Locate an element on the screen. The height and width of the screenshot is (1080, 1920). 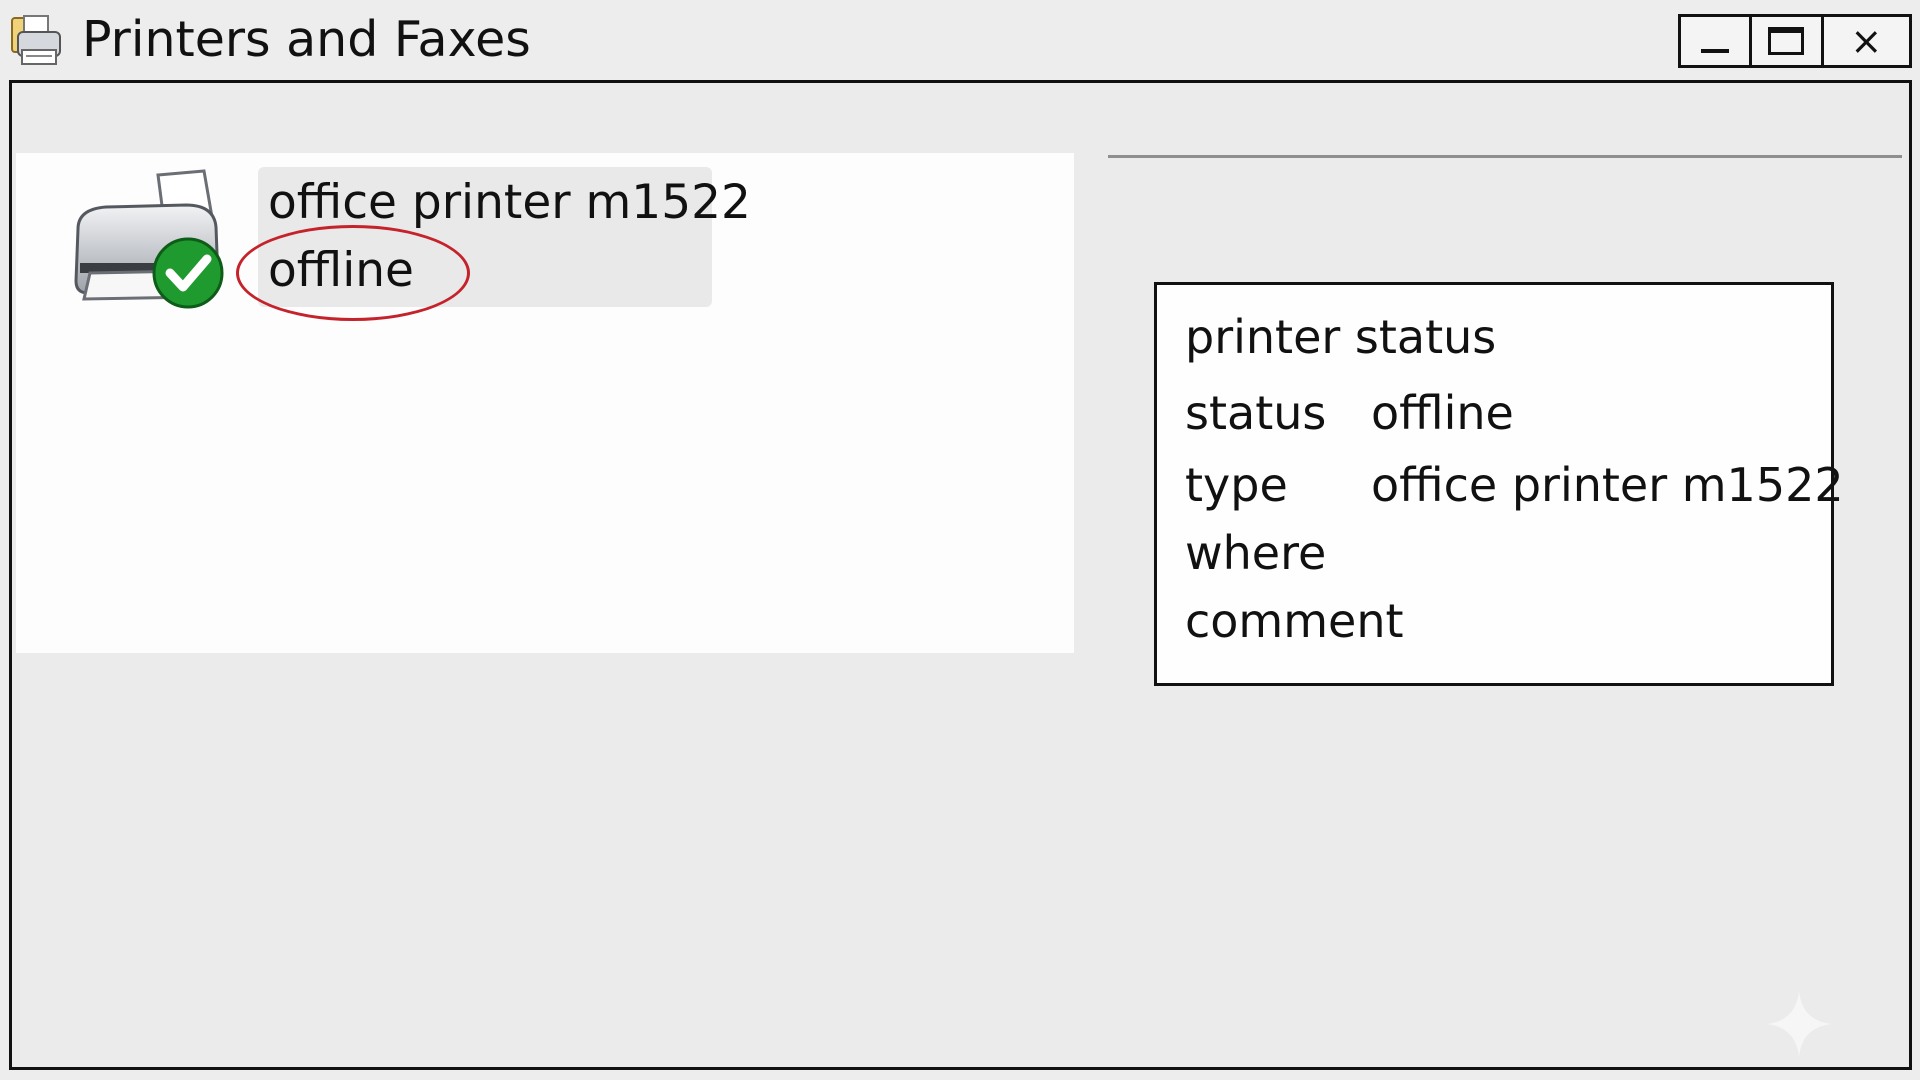
detail-label: comment is located at coordinates (1294, 621).